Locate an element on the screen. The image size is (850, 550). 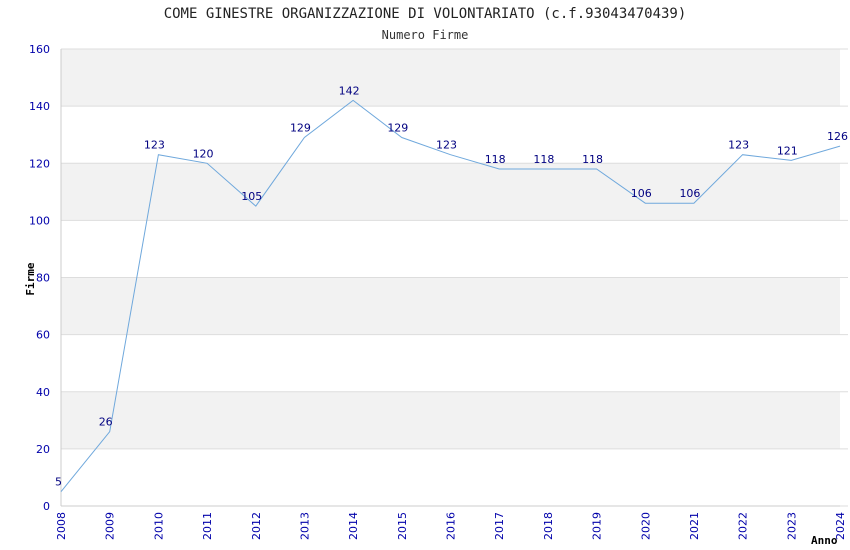
x-tick-label: 2017 is located at coordinates (499, 526).